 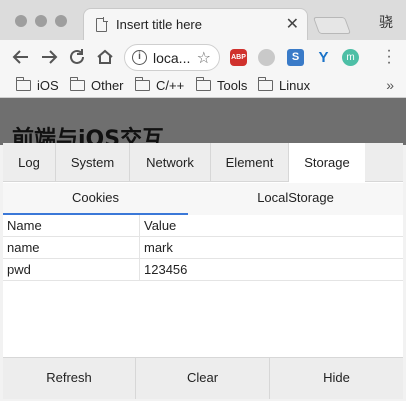 What do you see at coordinates (71, 247) in the screenshot?
I see `cookie-name-cell: name` at bounding box center [71, 247].